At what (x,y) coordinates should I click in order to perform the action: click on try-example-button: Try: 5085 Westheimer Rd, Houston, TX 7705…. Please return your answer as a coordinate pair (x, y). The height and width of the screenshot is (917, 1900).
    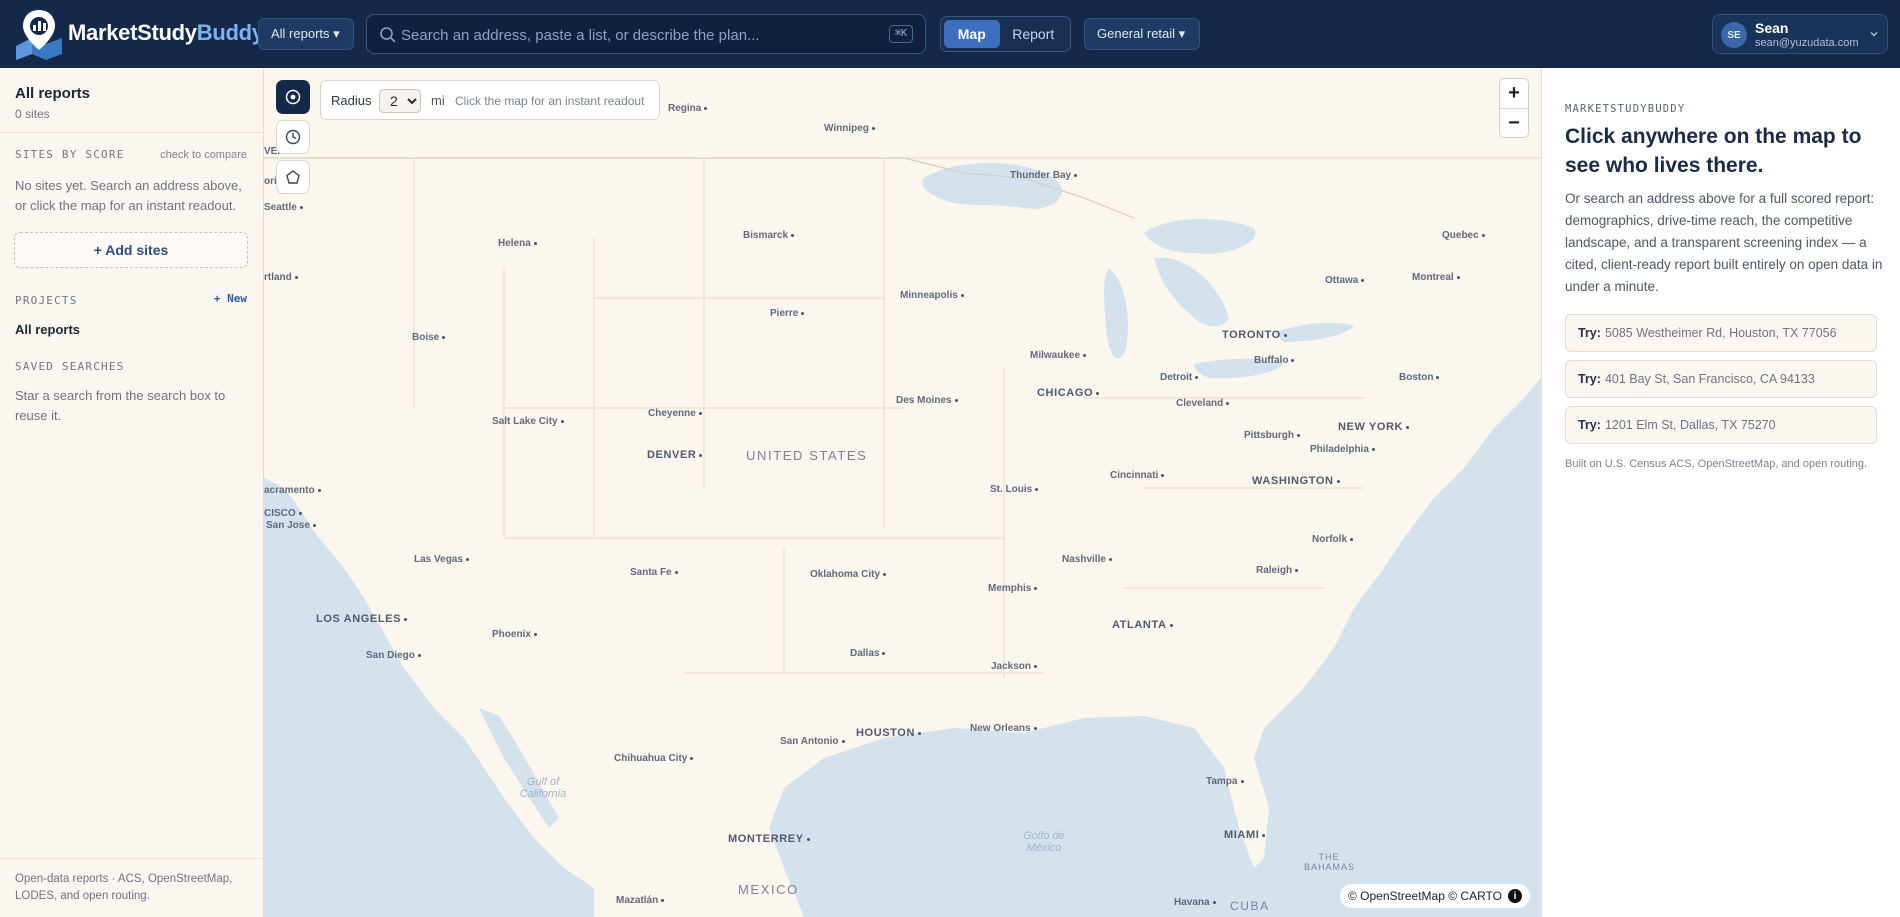
    Looking at the image, I should click on (1721, 333).